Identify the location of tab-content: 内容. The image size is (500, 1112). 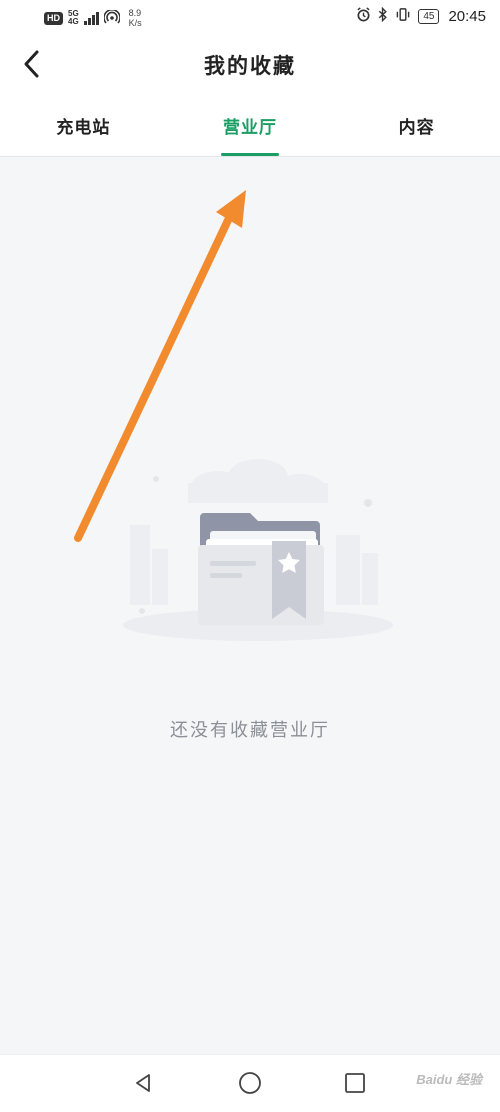
(416, 125).